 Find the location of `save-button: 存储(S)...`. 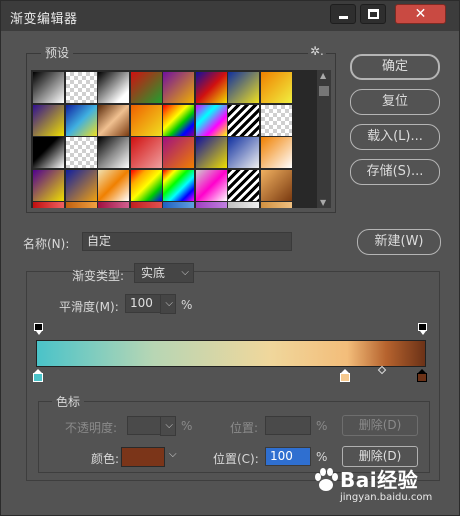

save-button: 存储(S)... is located at coordinates (395, 172).